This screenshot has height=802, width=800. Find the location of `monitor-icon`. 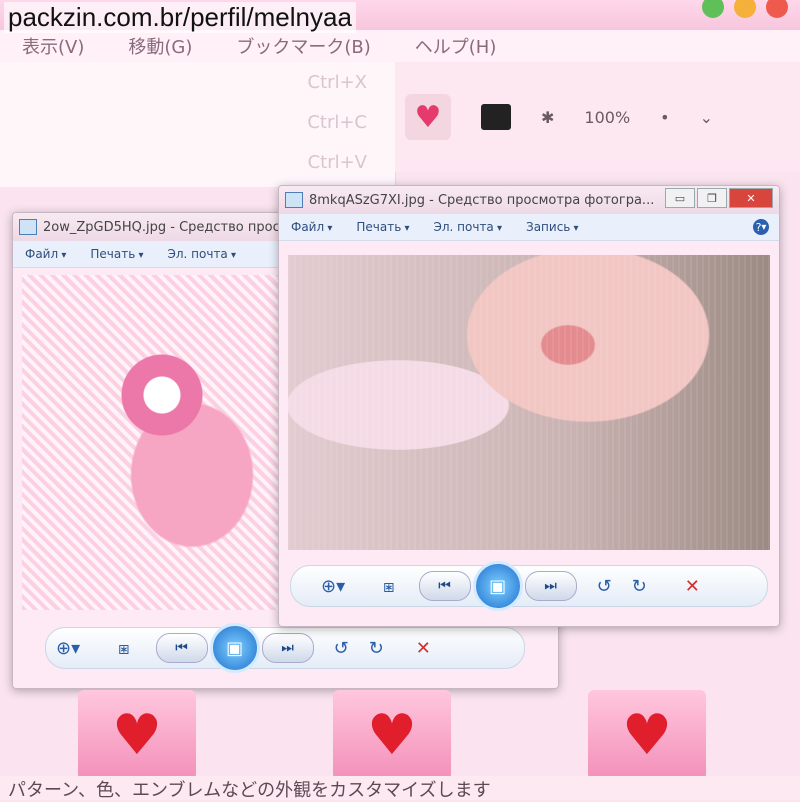

monitor-icon is located at coordinates (496, 117).